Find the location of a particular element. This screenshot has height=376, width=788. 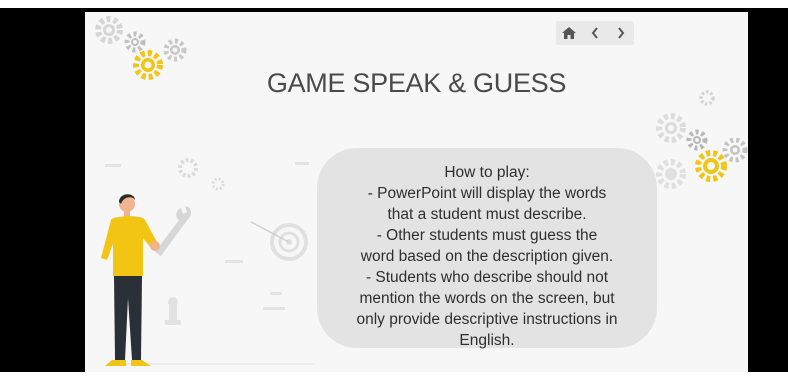

chevron-right-icon is located at coordinates (621, 33).